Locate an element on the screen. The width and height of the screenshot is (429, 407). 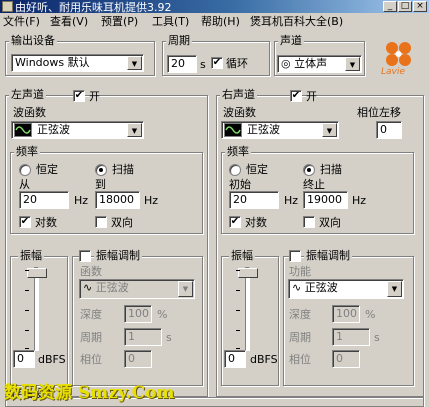
app-icon is located at coordinates (7, 6).